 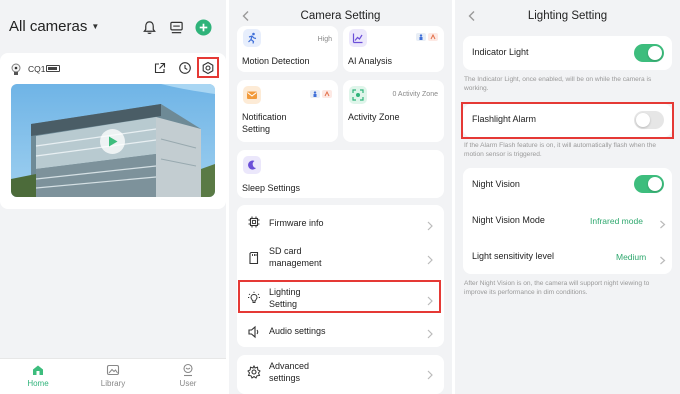 What do you see at coordinates (340, 332) in the screenshot?
I see `row-audio-settings: Audio settings` at bounding box center [340, 332].